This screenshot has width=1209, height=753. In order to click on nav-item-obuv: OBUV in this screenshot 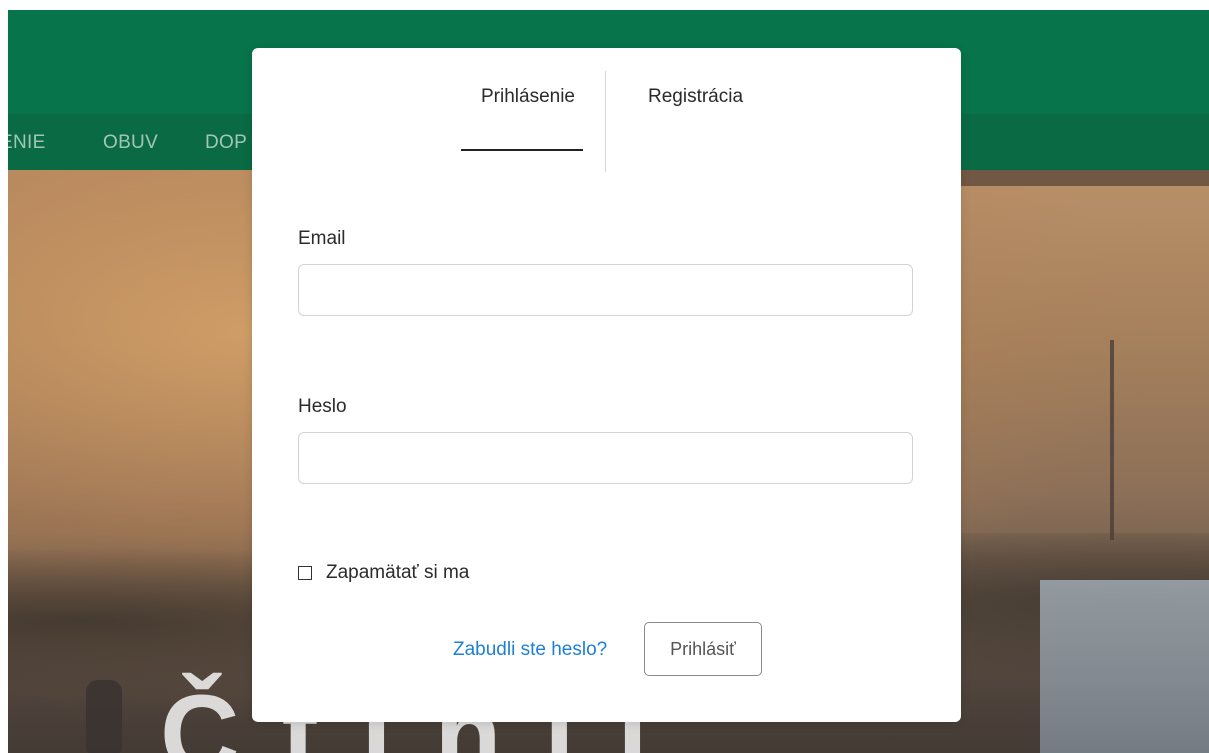, I will do `click(130, 143)`.